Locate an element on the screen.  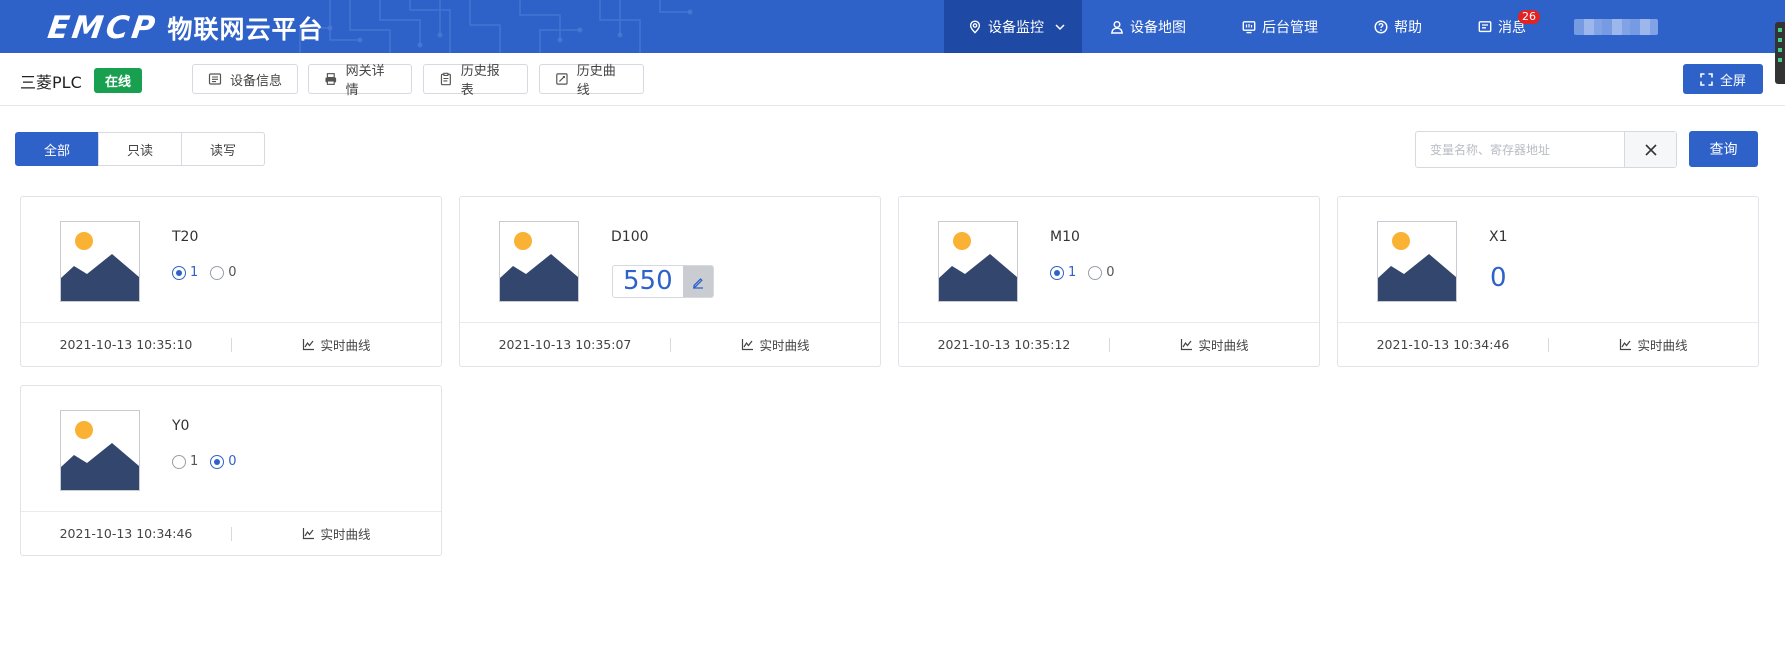
tab-all: 全部 is located at coordinates (57, 149).